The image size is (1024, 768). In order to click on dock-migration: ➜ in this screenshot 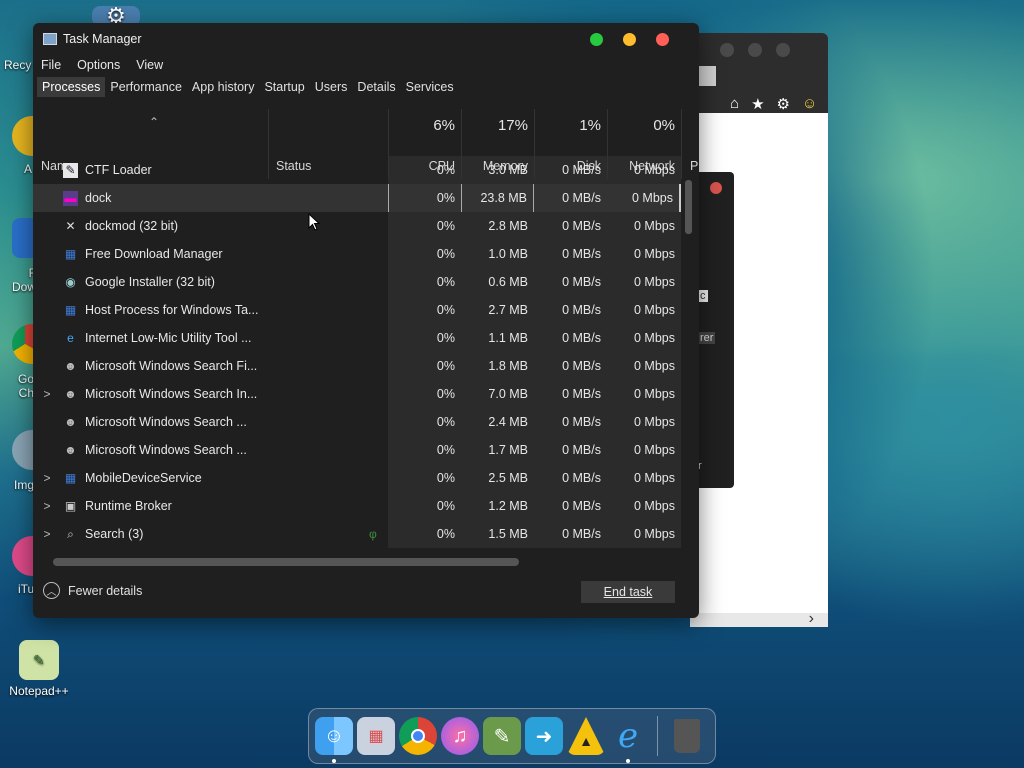, I will do `click(544, 736)`.